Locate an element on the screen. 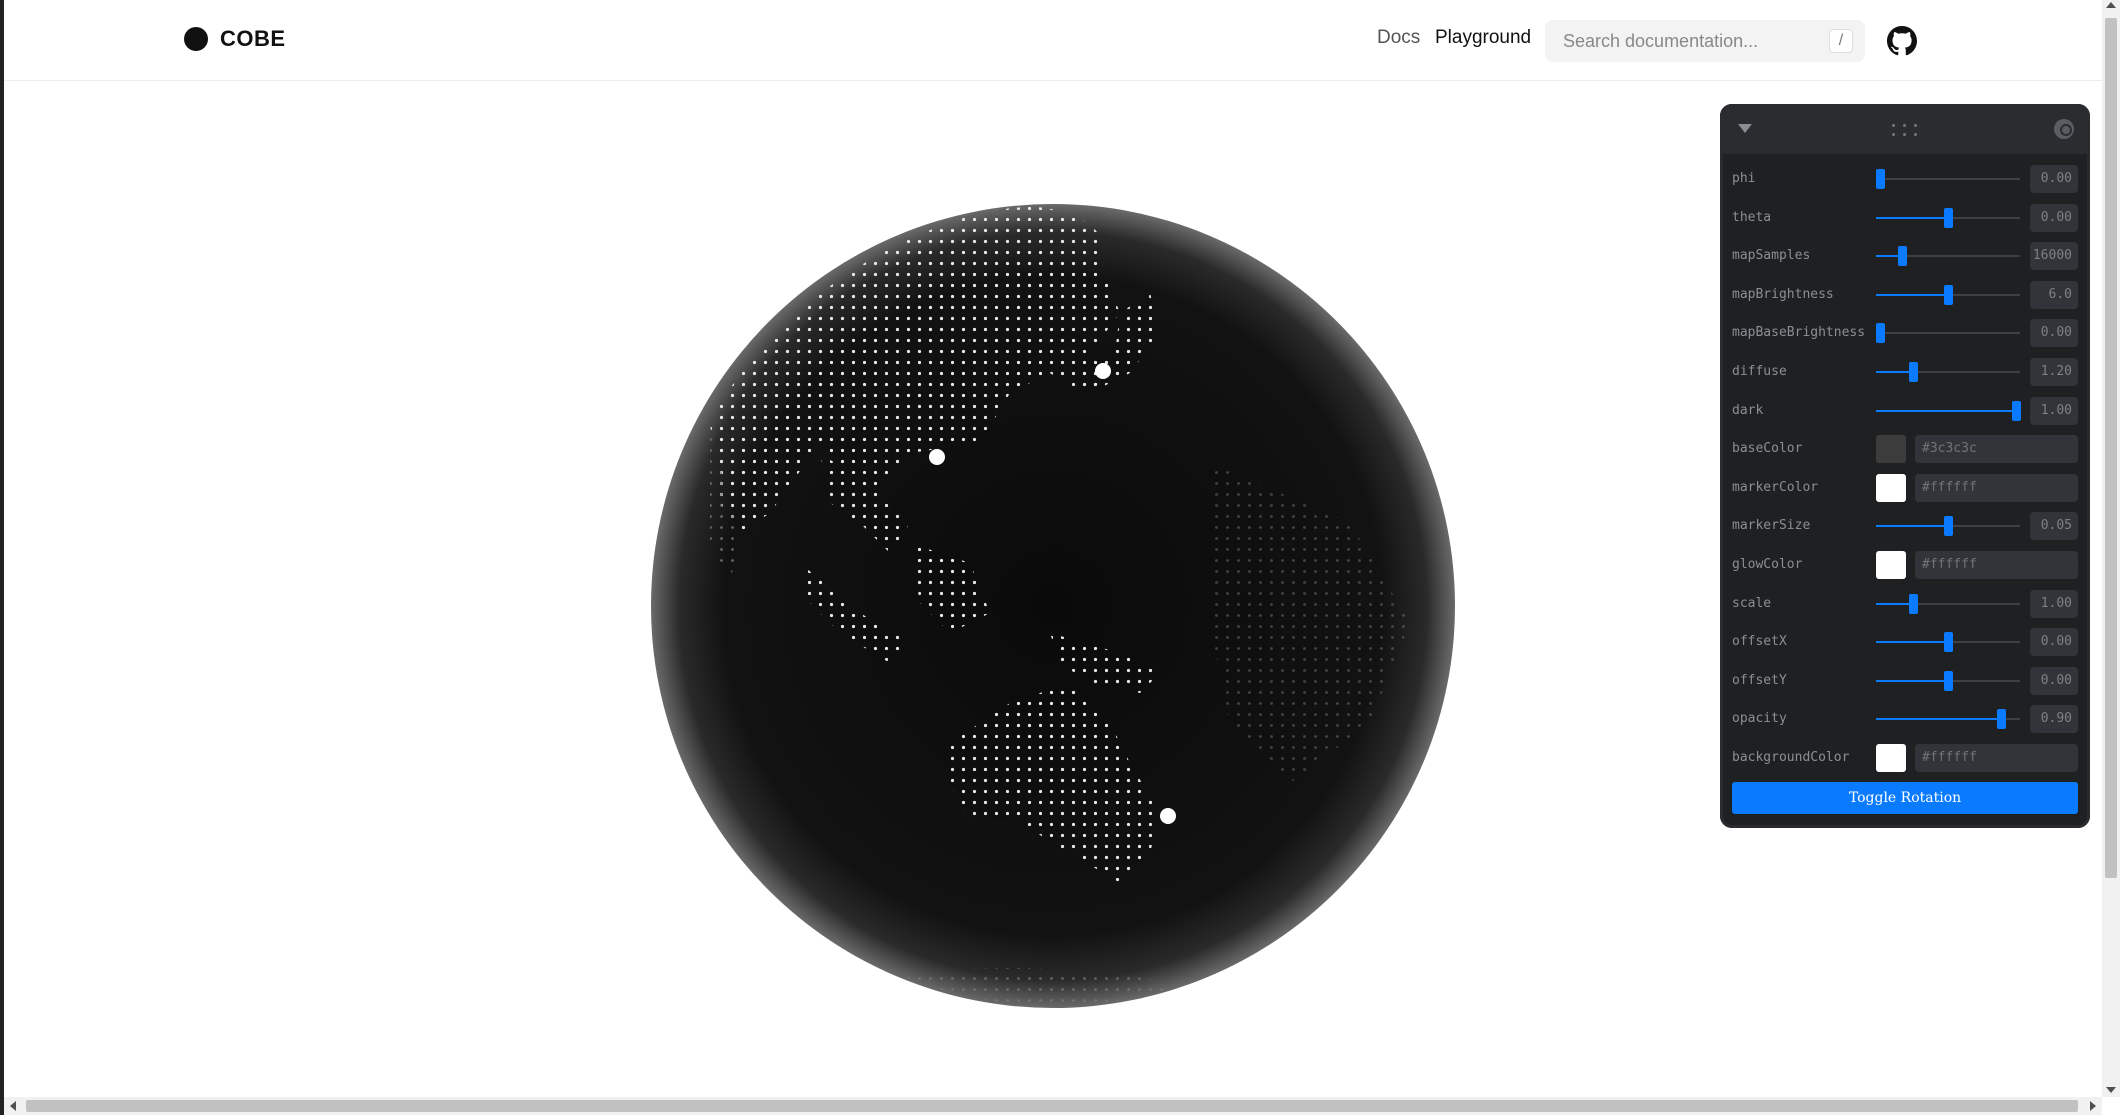  mapBrightness-slider is located at coordinates (1948, 294).